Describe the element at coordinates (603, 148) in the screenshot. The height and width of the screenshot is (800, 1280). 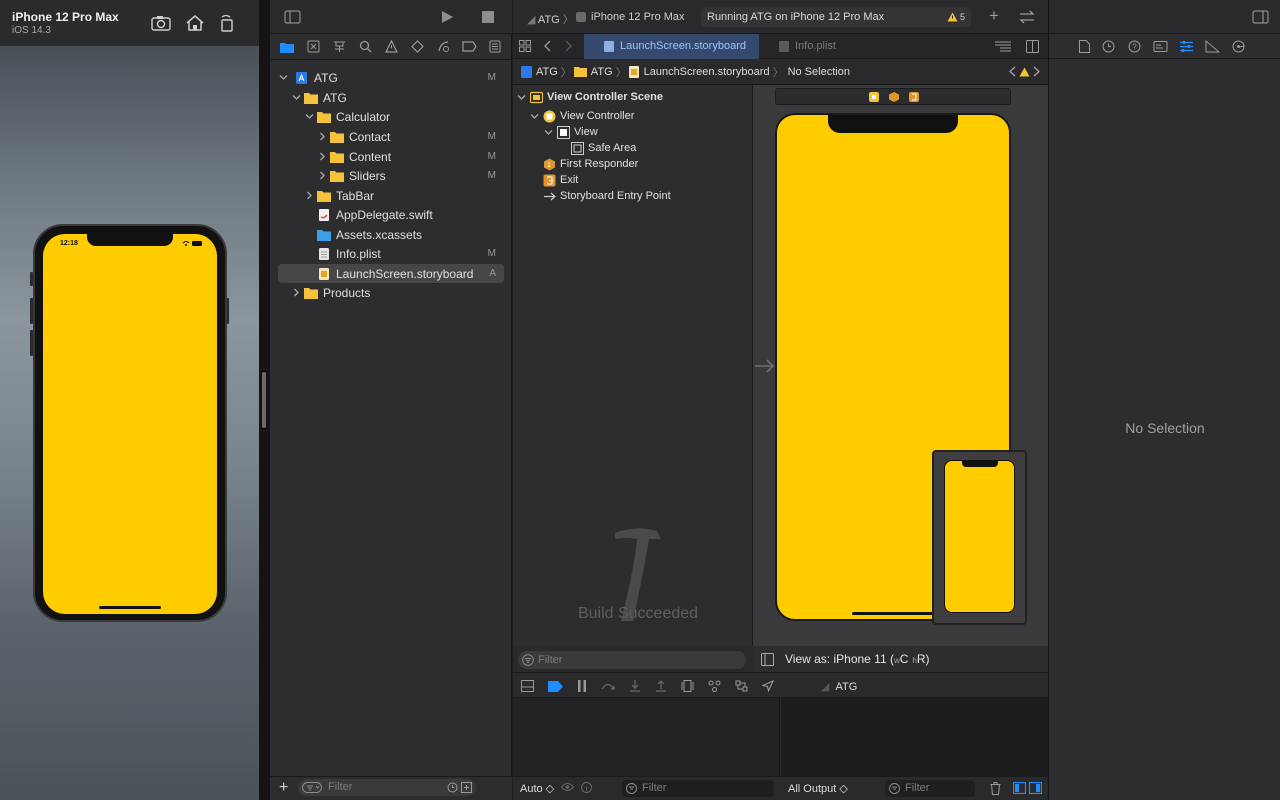
I see `outline-safe-area-row: Safe Area` at that location.